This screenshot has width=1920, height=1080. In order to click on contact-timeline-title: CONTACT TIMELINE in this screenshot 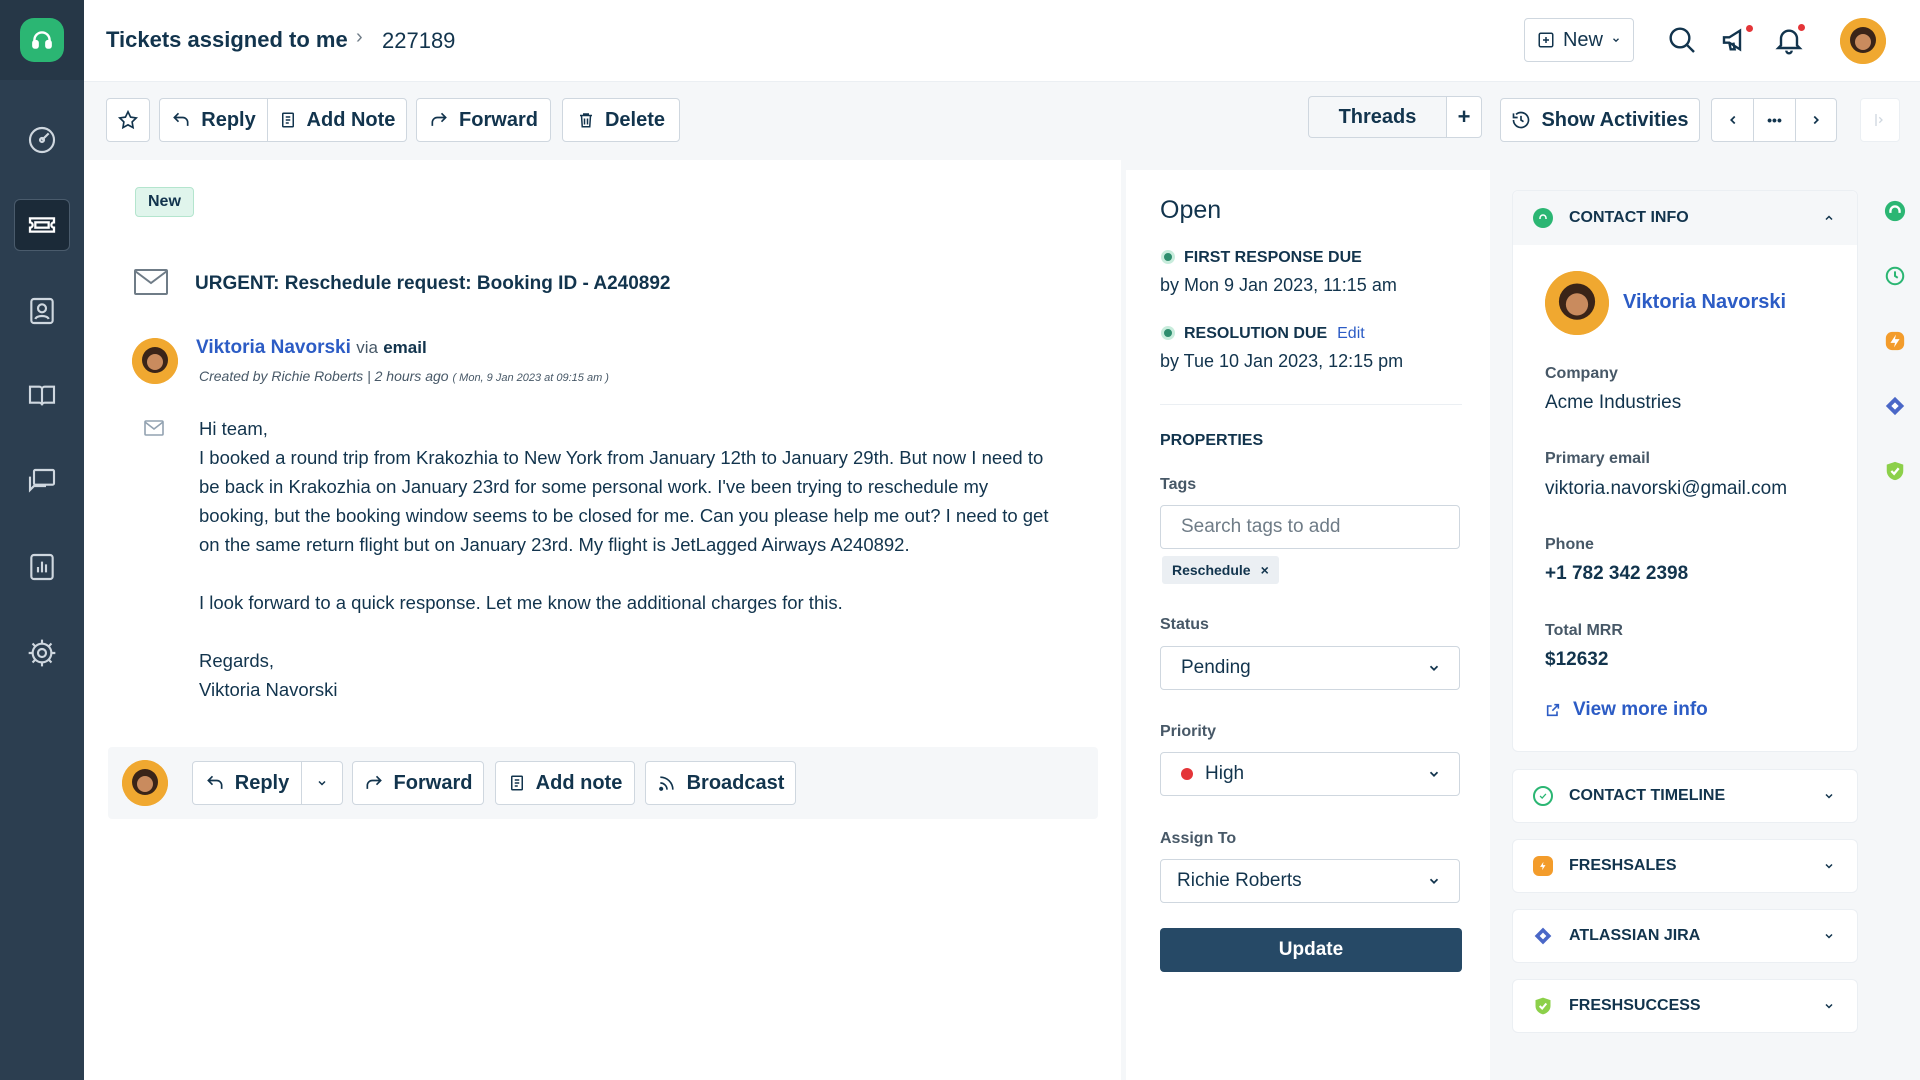, I will do `click(1647, 795)`.